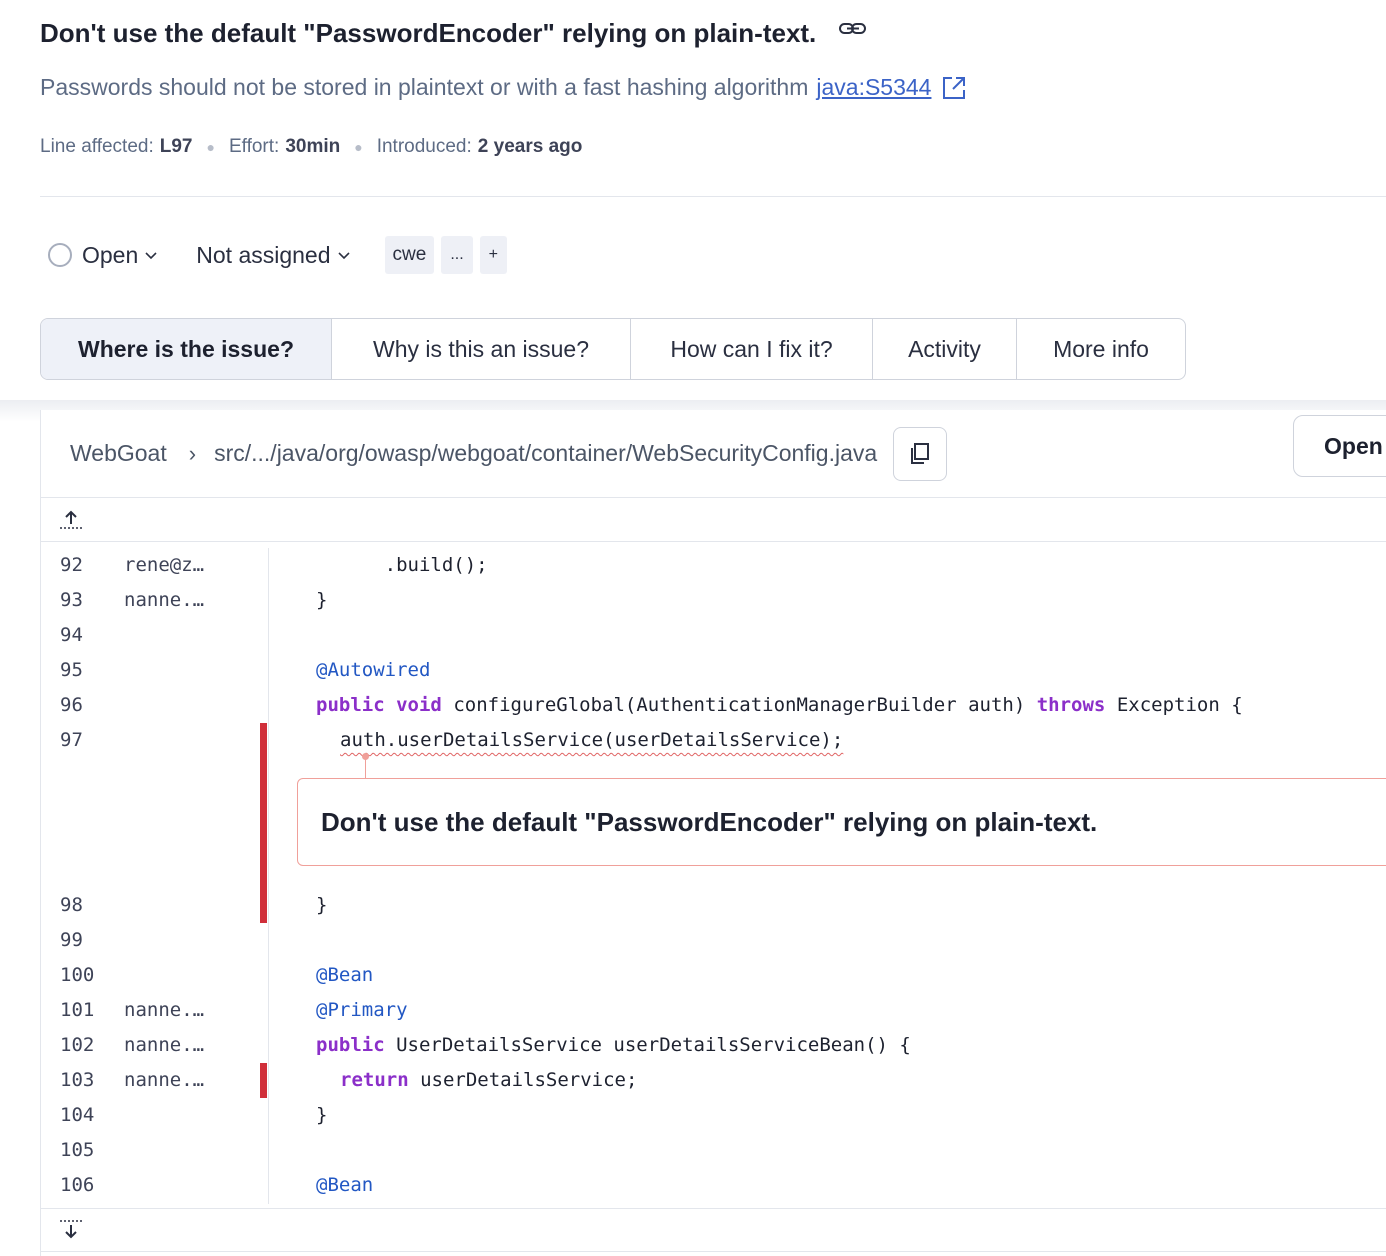  Describe the element at coordinates (77, 1080) in the screenshot. I see `line-number: 103` at that location.